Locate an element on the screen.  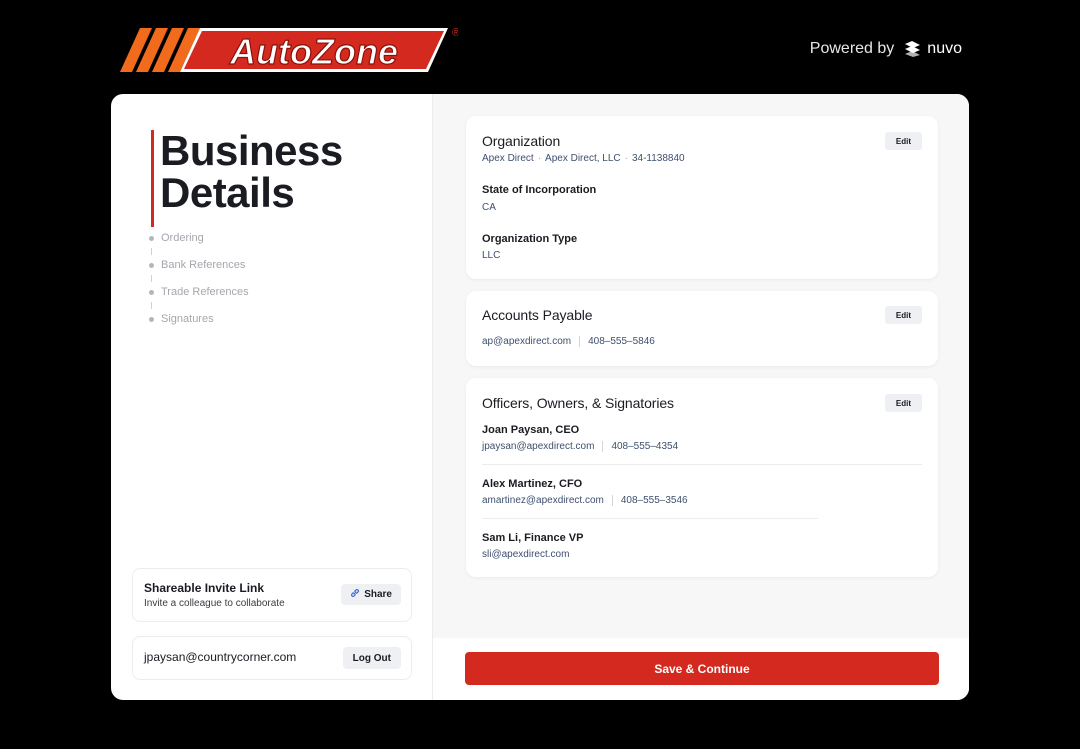
organization-edit-button: Edit is located at coordinates (903, 141).